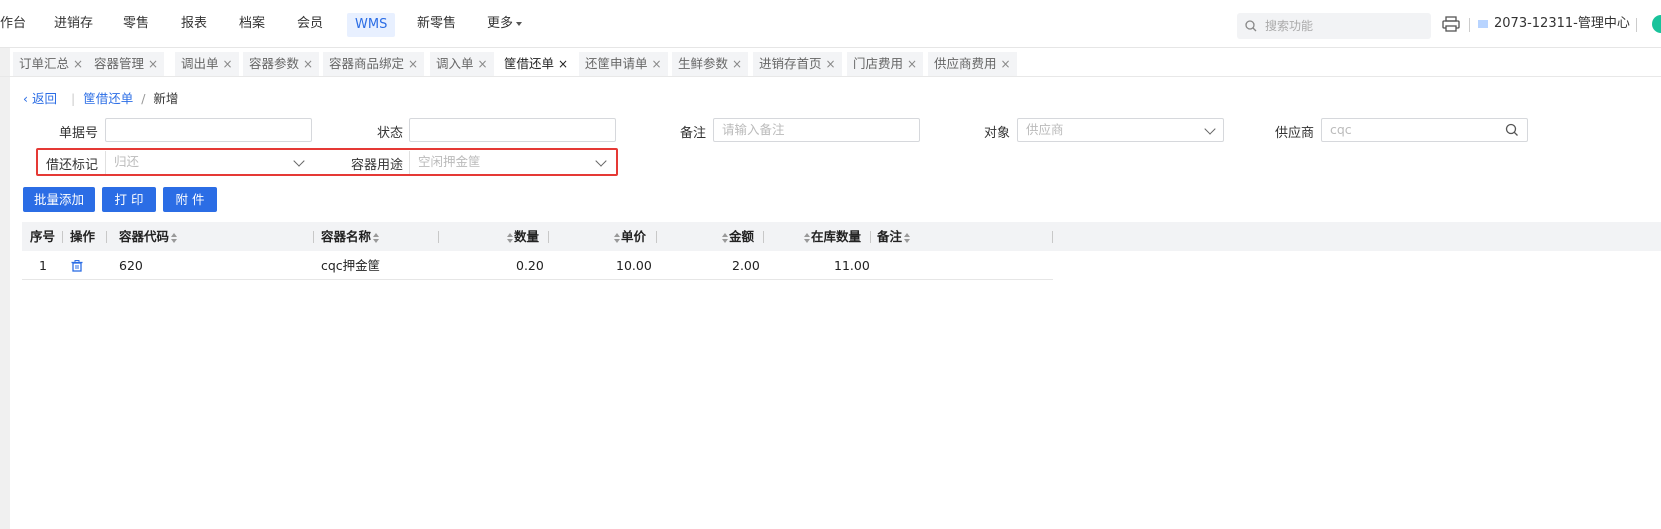 The image size is (1661, 529). What do you see at coordinates (148, 236) in the screenshot?
I see `col-container-code: 容器代码` at bounding box center [148, 236].